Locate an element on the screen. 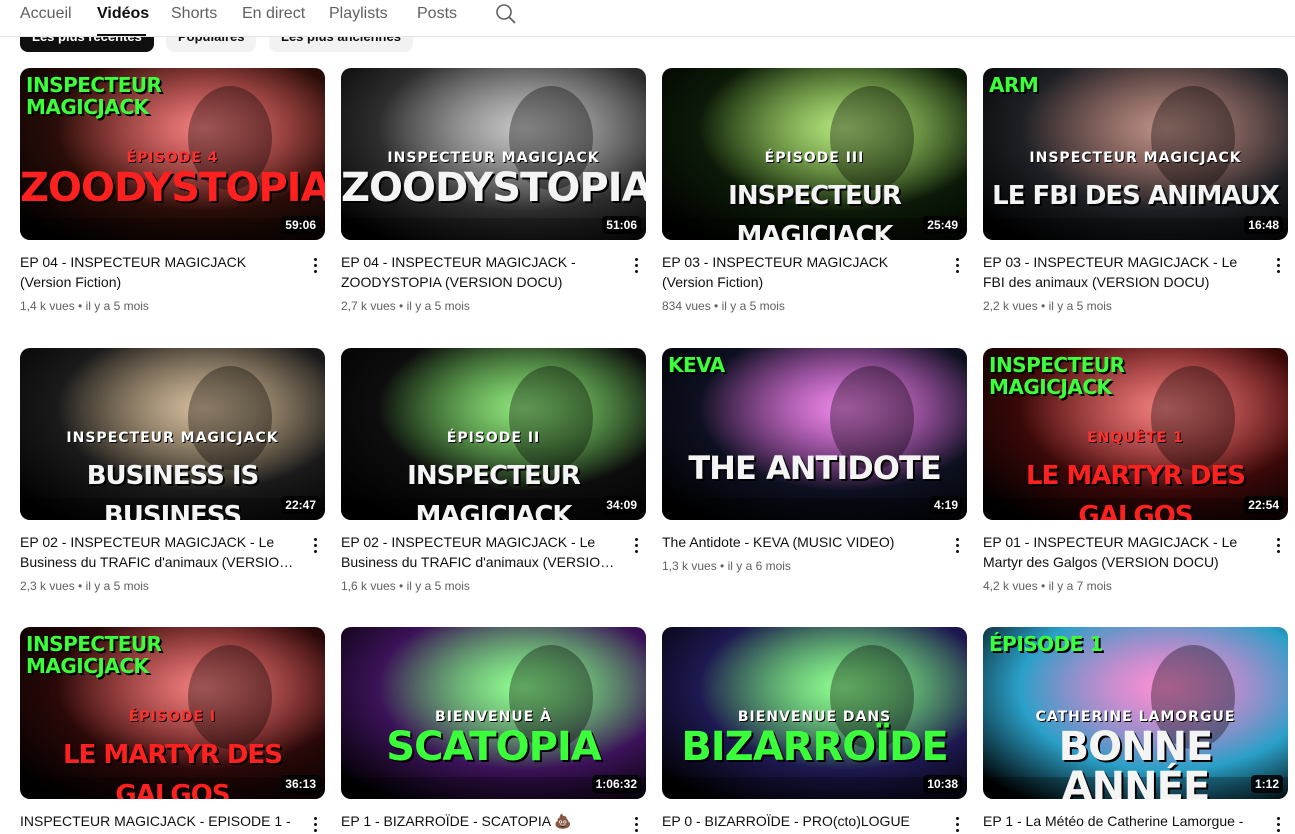 This screenshot has width=1295, height=834. duration-badge: 16:48 is located at coordinates (1263, 225).